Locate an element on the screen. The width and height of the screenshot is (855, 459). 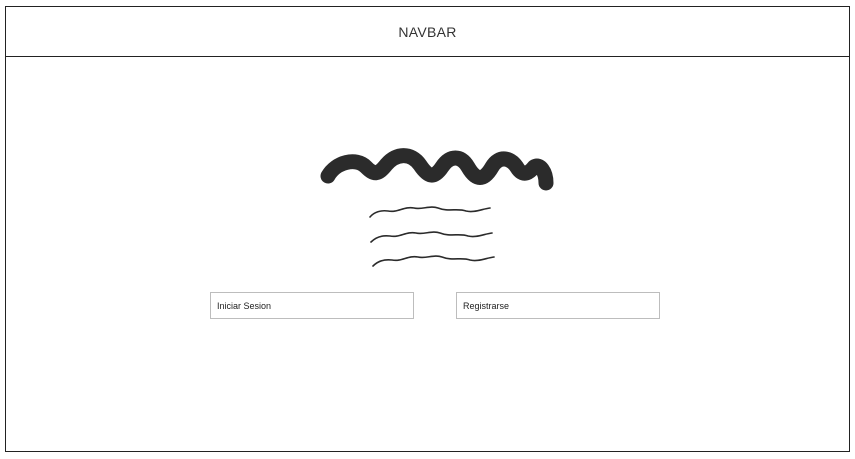
scribble-text-icon is located at coordinates (432, 236).